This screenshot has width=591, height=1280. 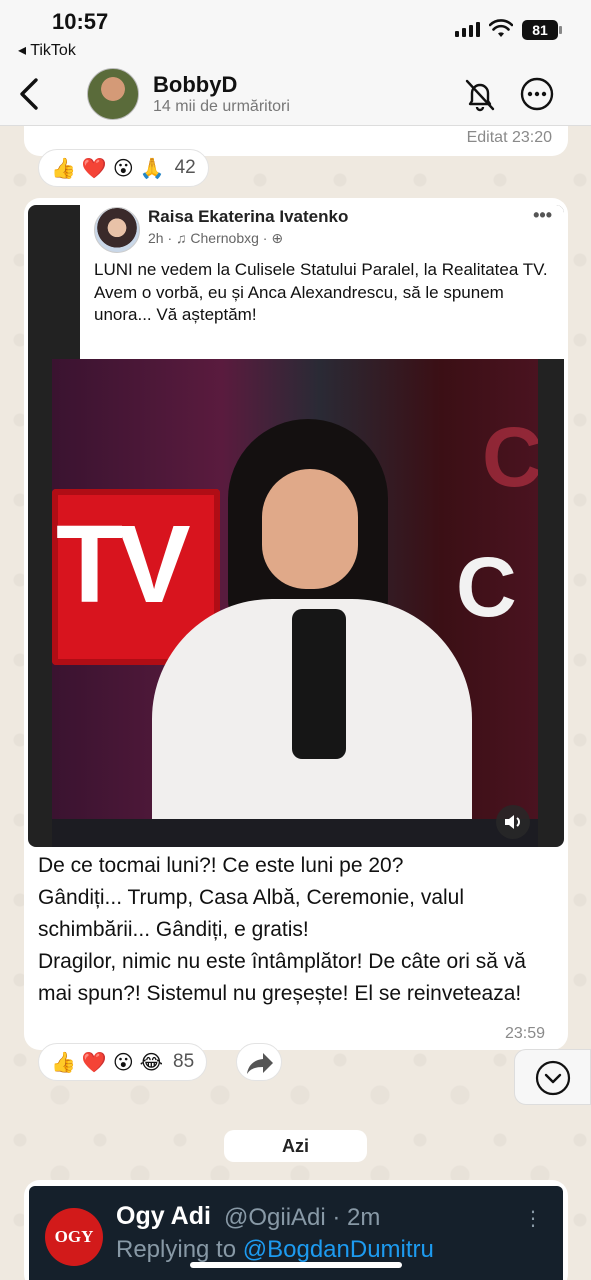 What do you see at coordinates (195, 85) in the screenshot?
I see `channel-name: BobbyD` at bounding box center [195, 85].